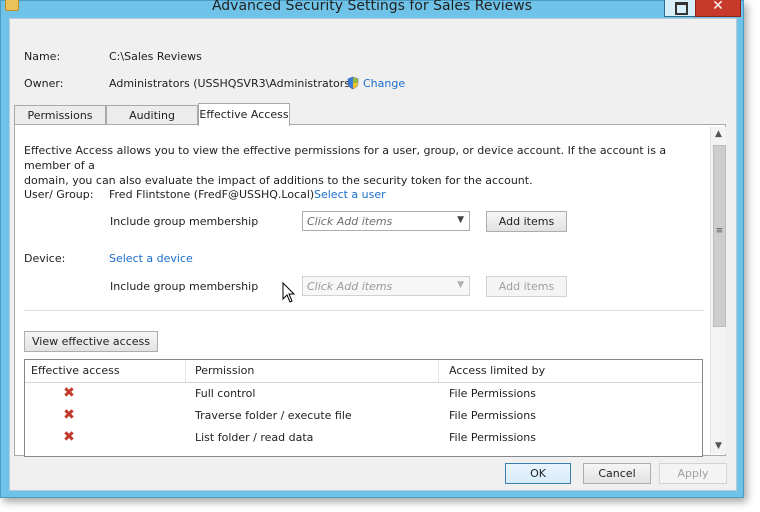 This screenshot has height=512, width=760. Describe the element at coordinates (254, 437) in the screenshot. I see `permission-cell: List folder / read data` at that location.